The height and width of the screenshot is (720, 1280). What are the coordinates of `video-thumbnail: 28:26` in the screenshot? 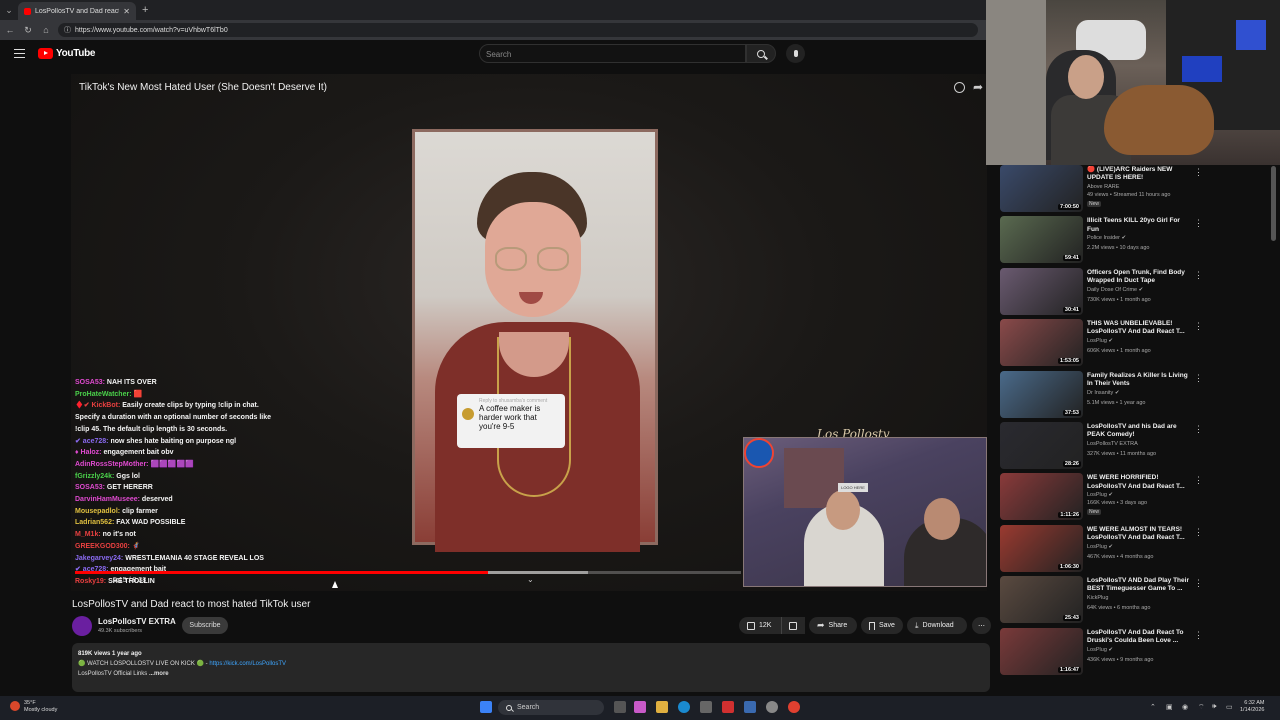 It's located at (1041, 445).